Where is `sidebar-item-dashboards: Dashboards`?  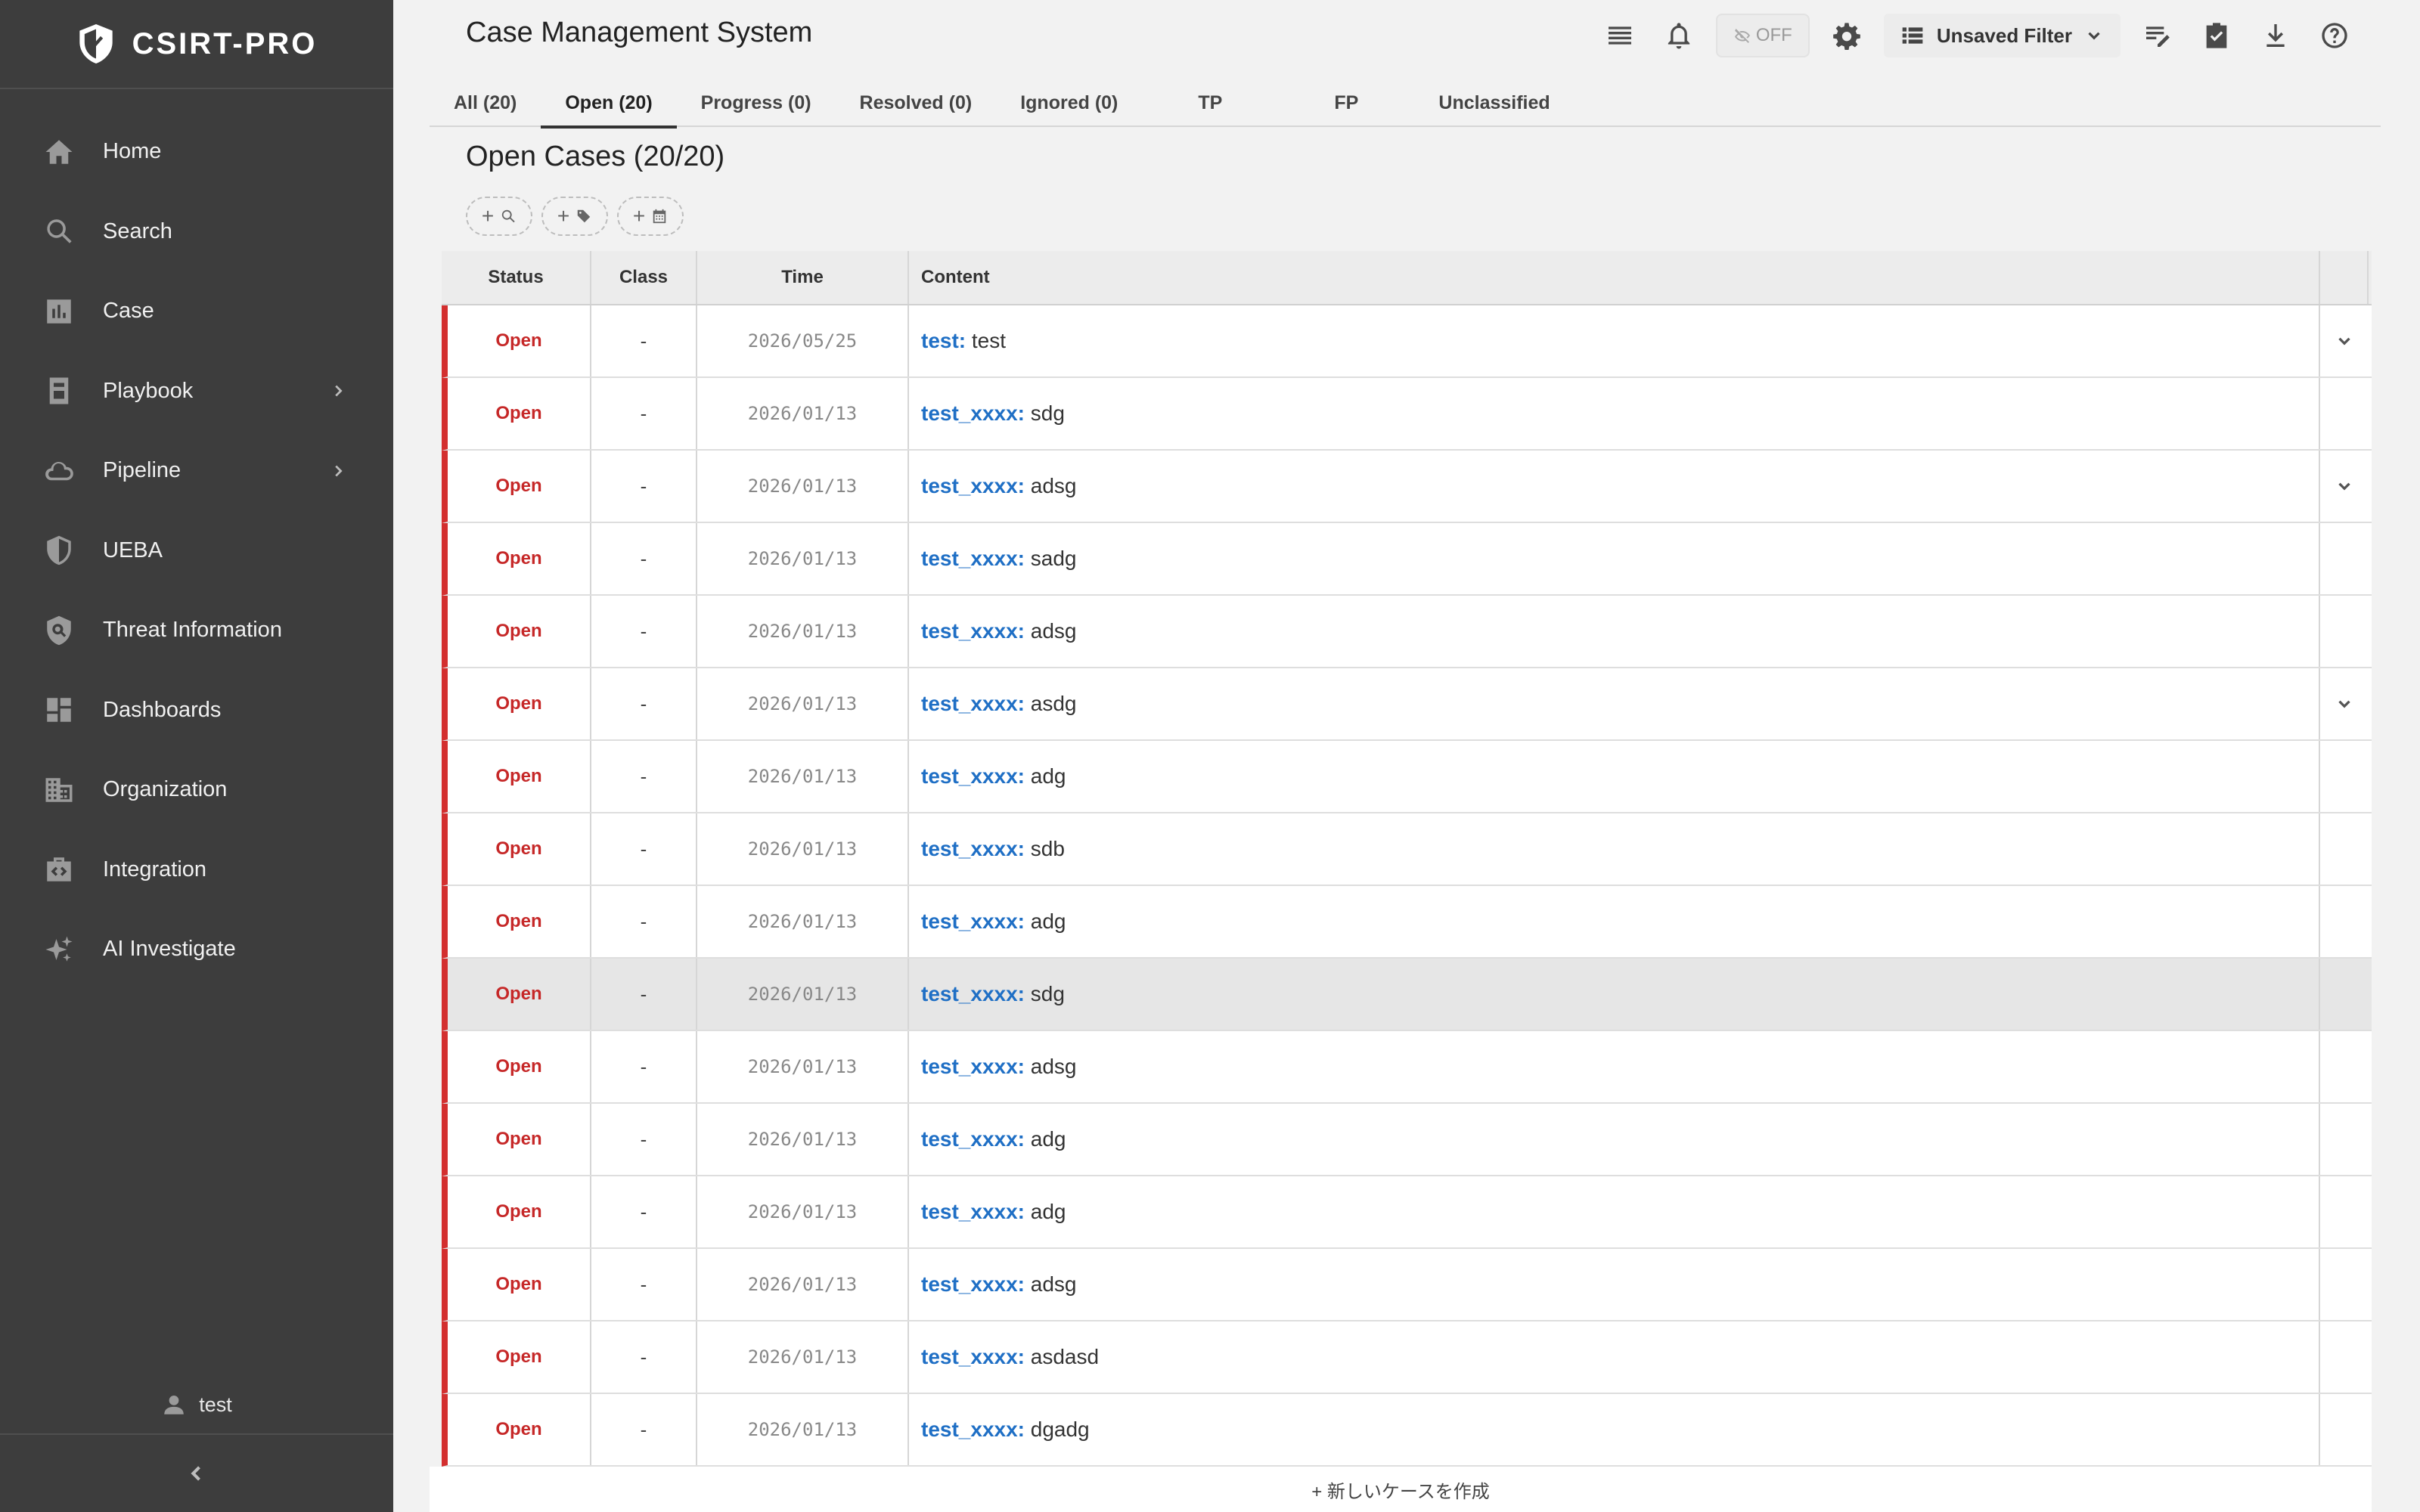 sidebar-item-dashboards: Dashboards is located at coordinates (196, 711).